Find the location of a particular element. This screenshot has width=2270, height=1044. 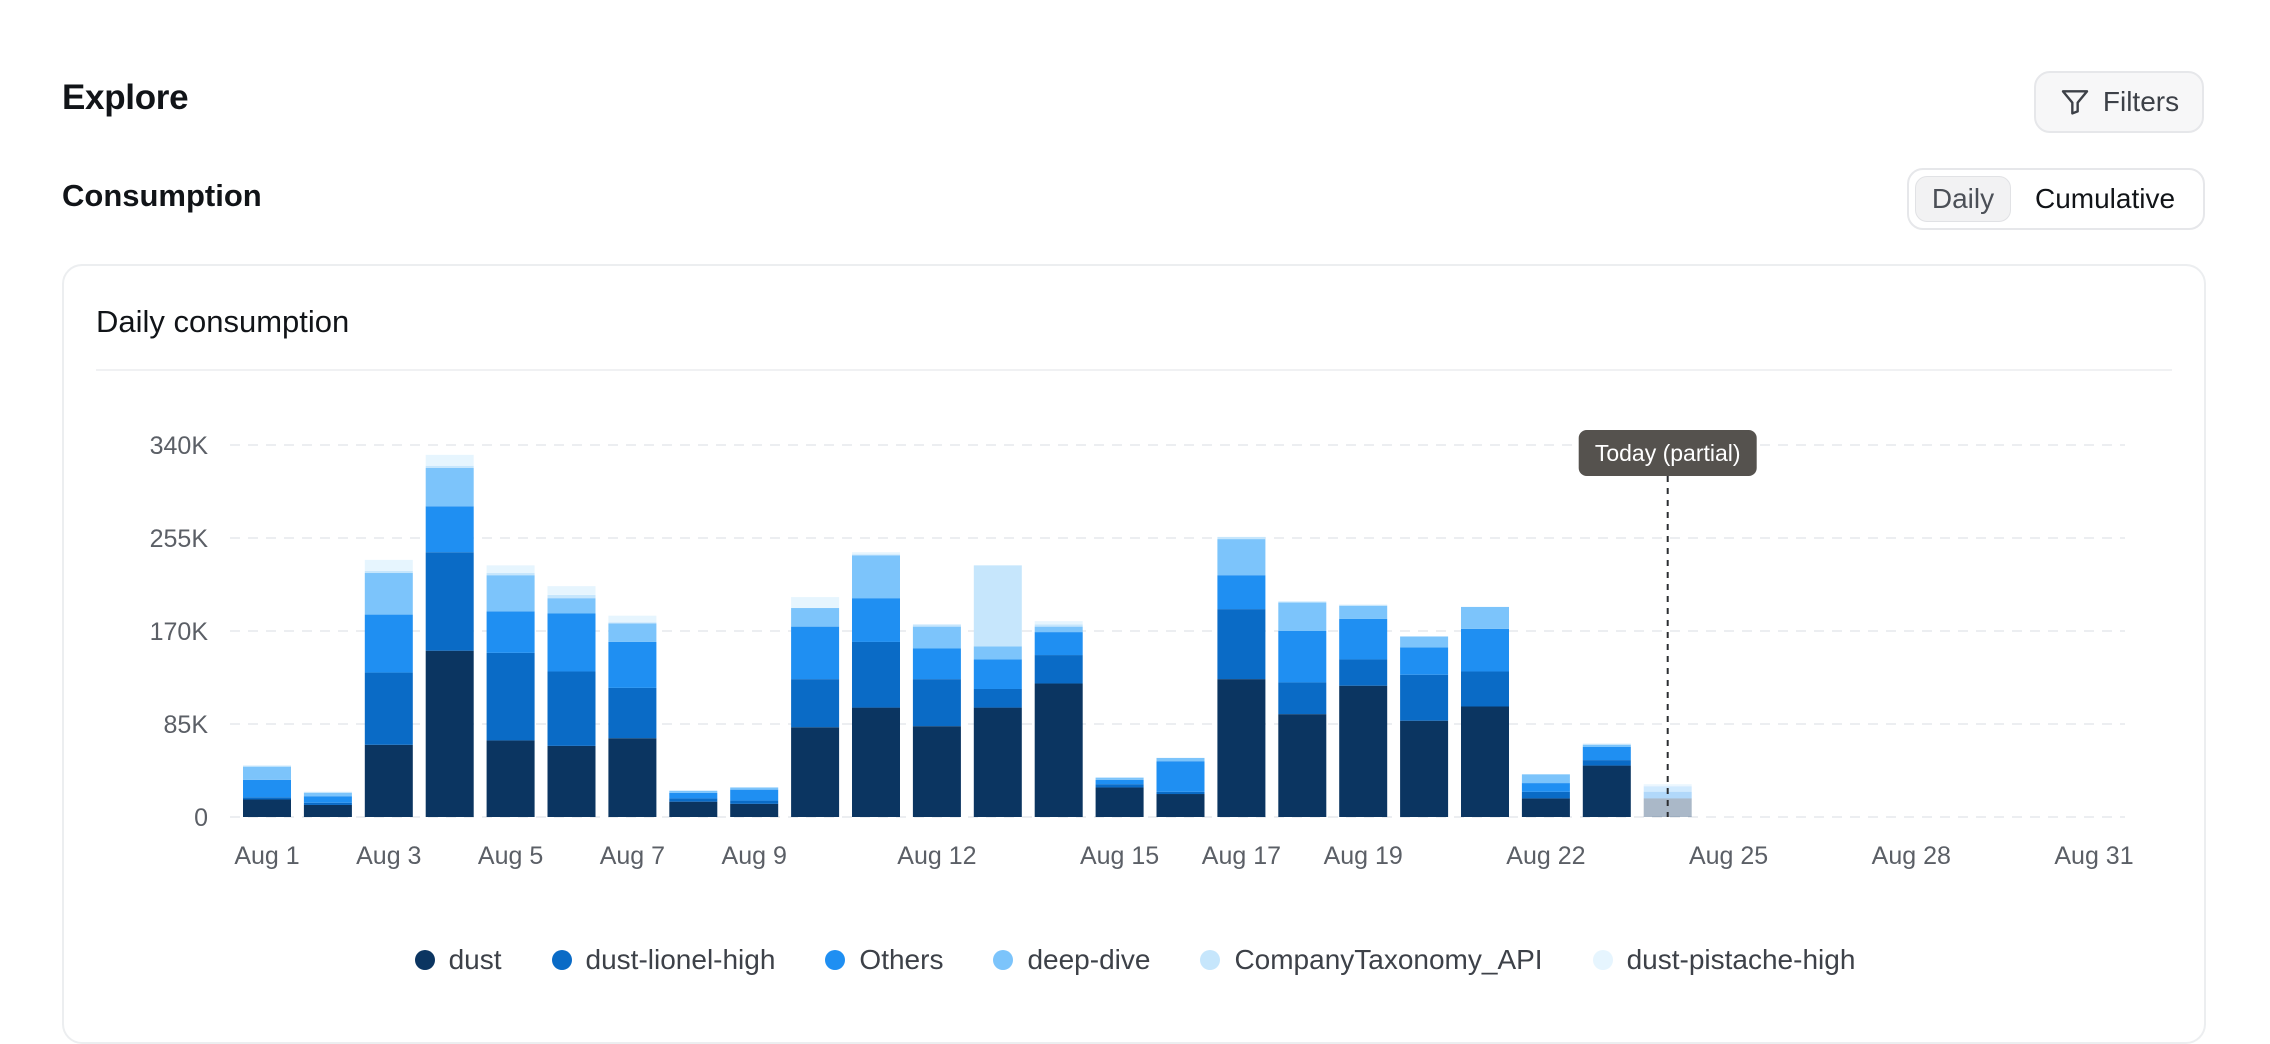

x-tick-label: Aug 19 is located at coordinates (1363, 856).